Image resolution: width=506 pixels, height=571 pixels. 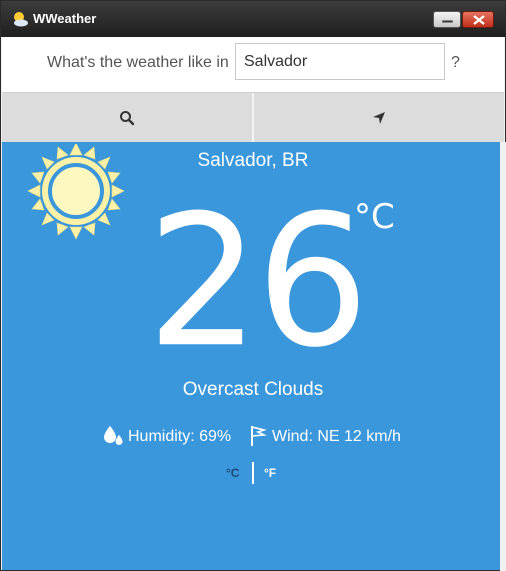 I want to click on sun-cloud-icon, so click(x=21, y=19).